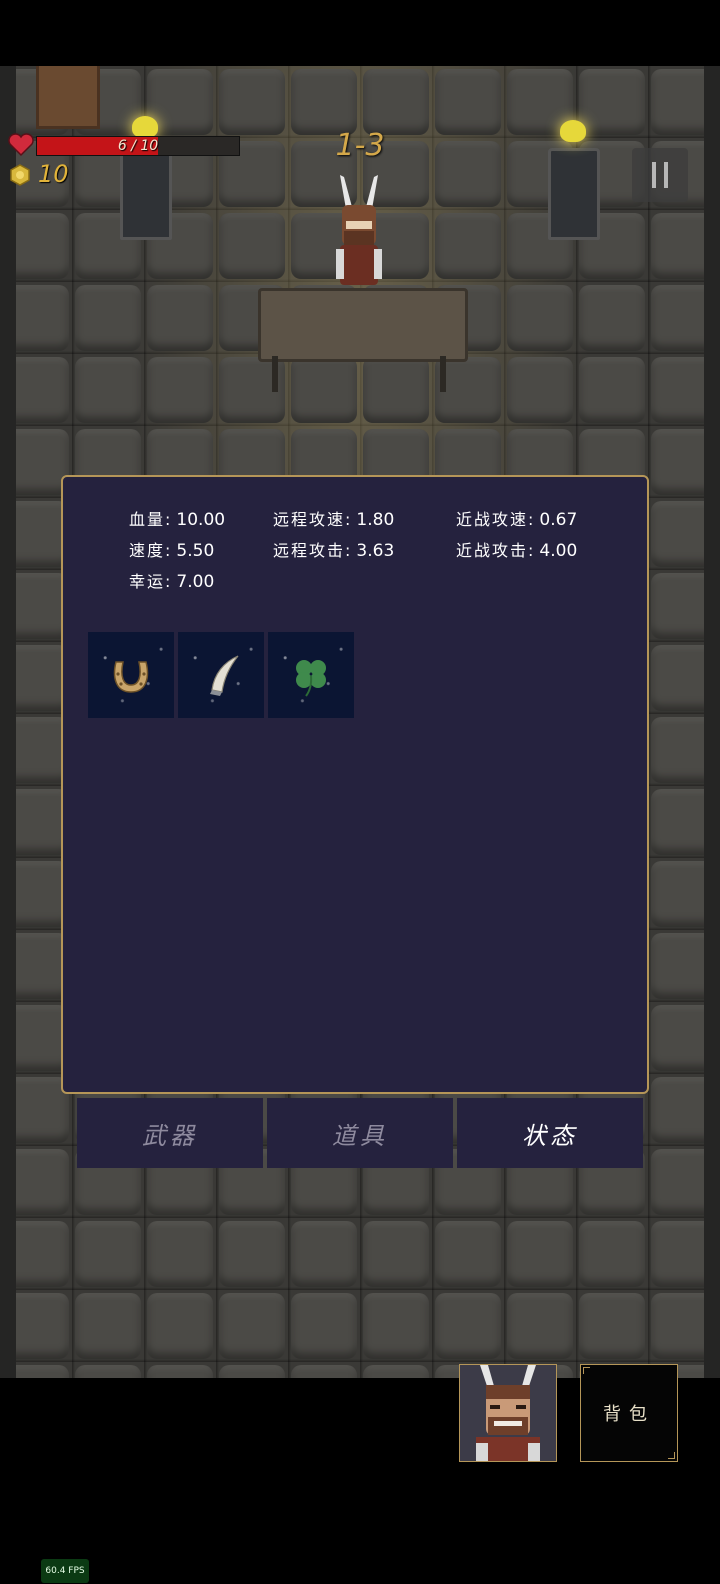 The image size is (720, 1584). What do you see at coordinates (65, 1571) in the screenshot?
I see `fps-counter: 60.4 FPS` at bounding box center [65, 1571].